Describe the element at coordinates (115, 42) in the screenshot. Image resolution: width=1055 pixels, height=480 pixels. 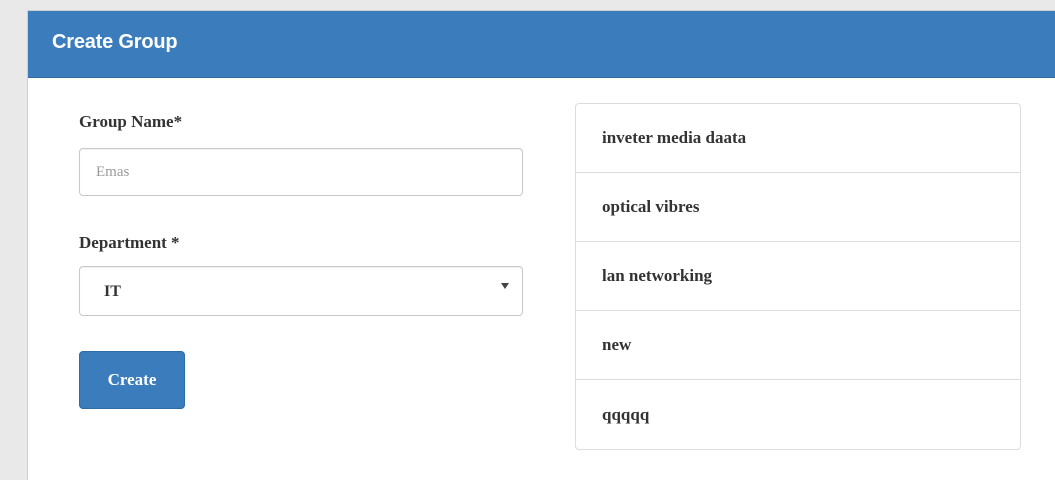
I see `panel-title: Create Group` at that location.